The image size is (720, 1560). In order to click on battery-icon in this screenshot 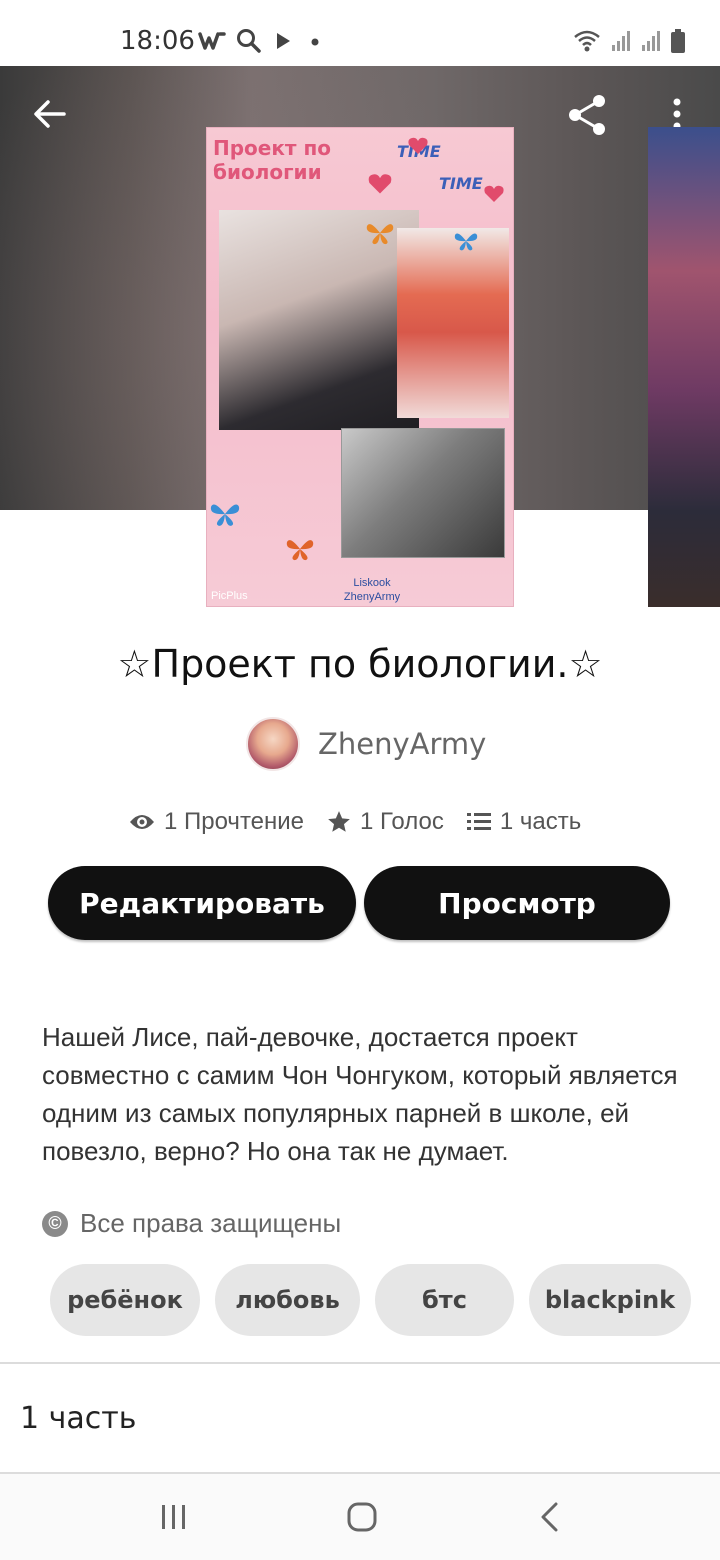, I will do `click(678, 41)`.